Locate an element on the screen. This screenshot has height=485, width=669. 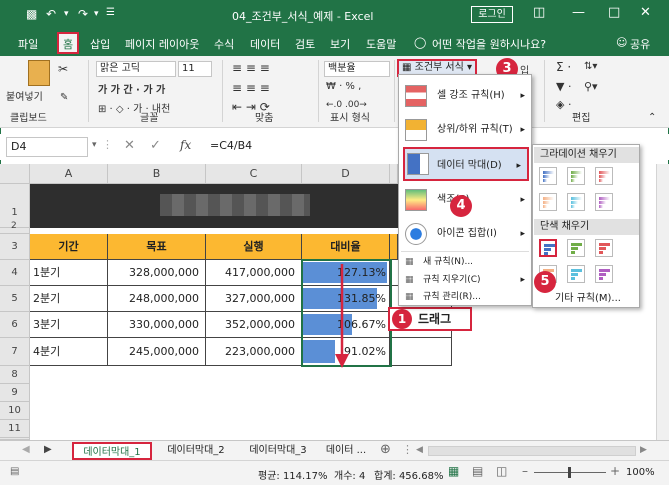
icon-sets-item: 아이콘 집합(I) ▸ is located at coordinates (465, 234).